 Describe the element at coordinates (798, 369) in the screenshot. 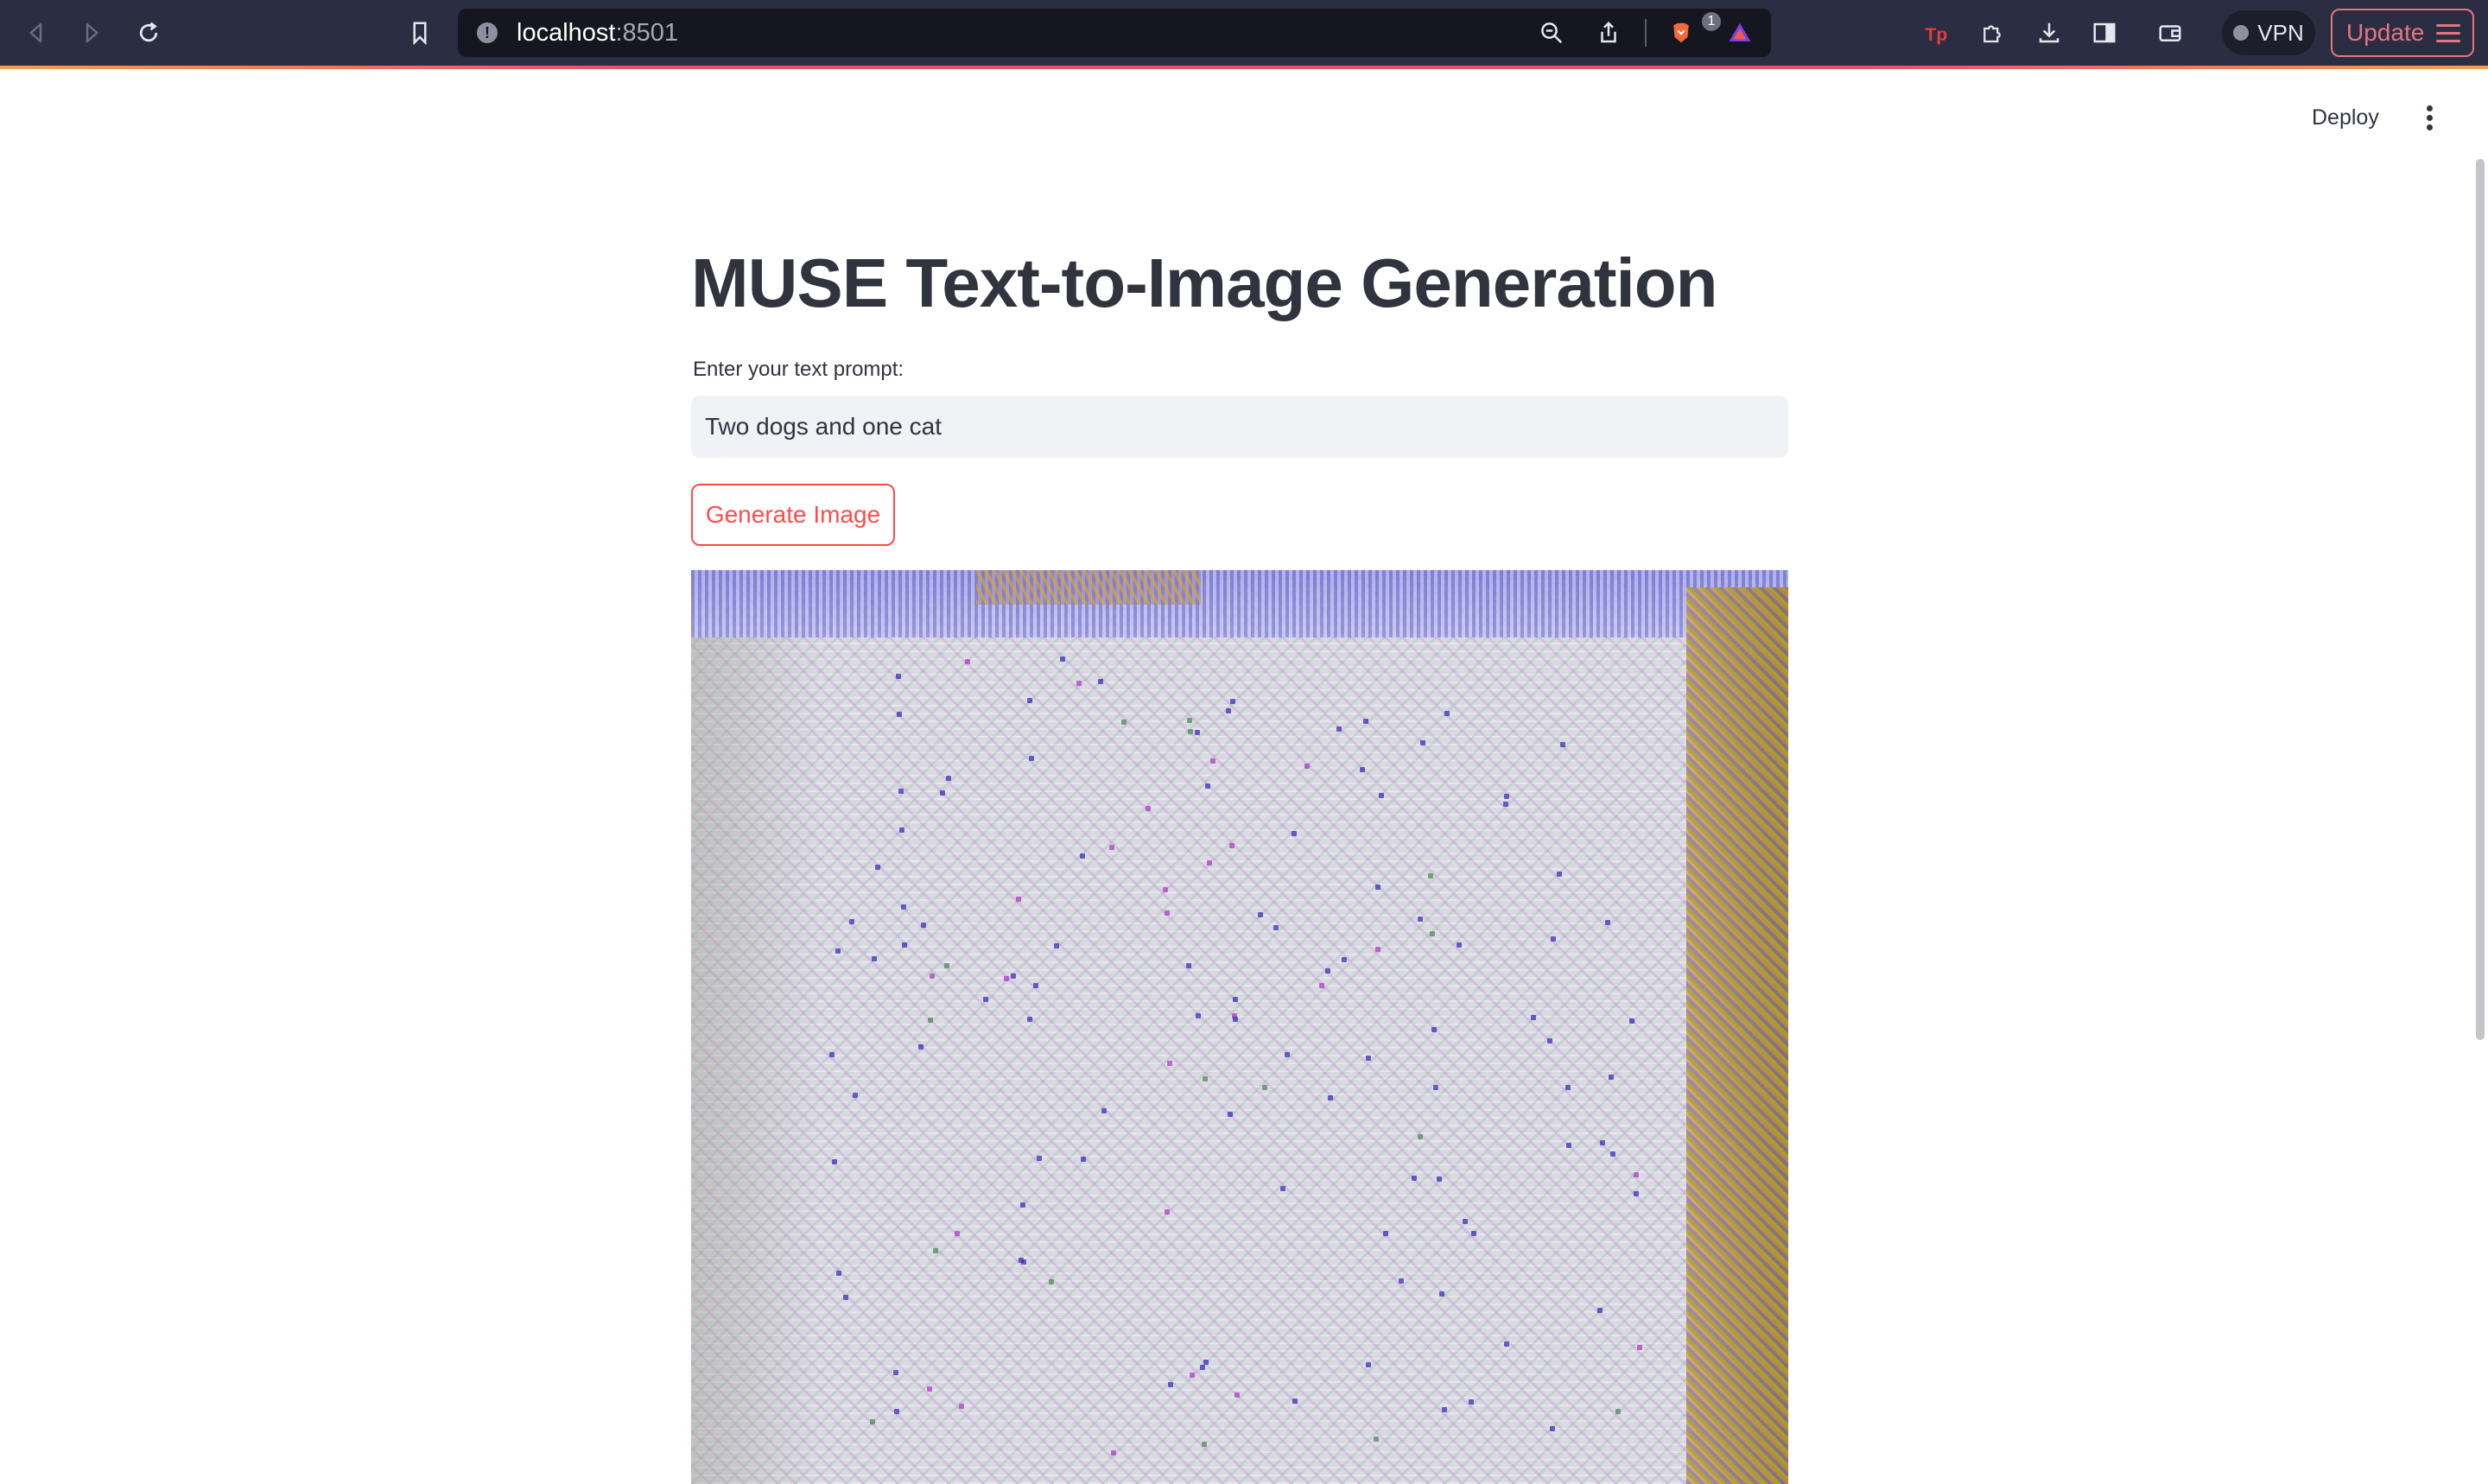

I see `prompt-label: Enter your text prompt:` at that location.